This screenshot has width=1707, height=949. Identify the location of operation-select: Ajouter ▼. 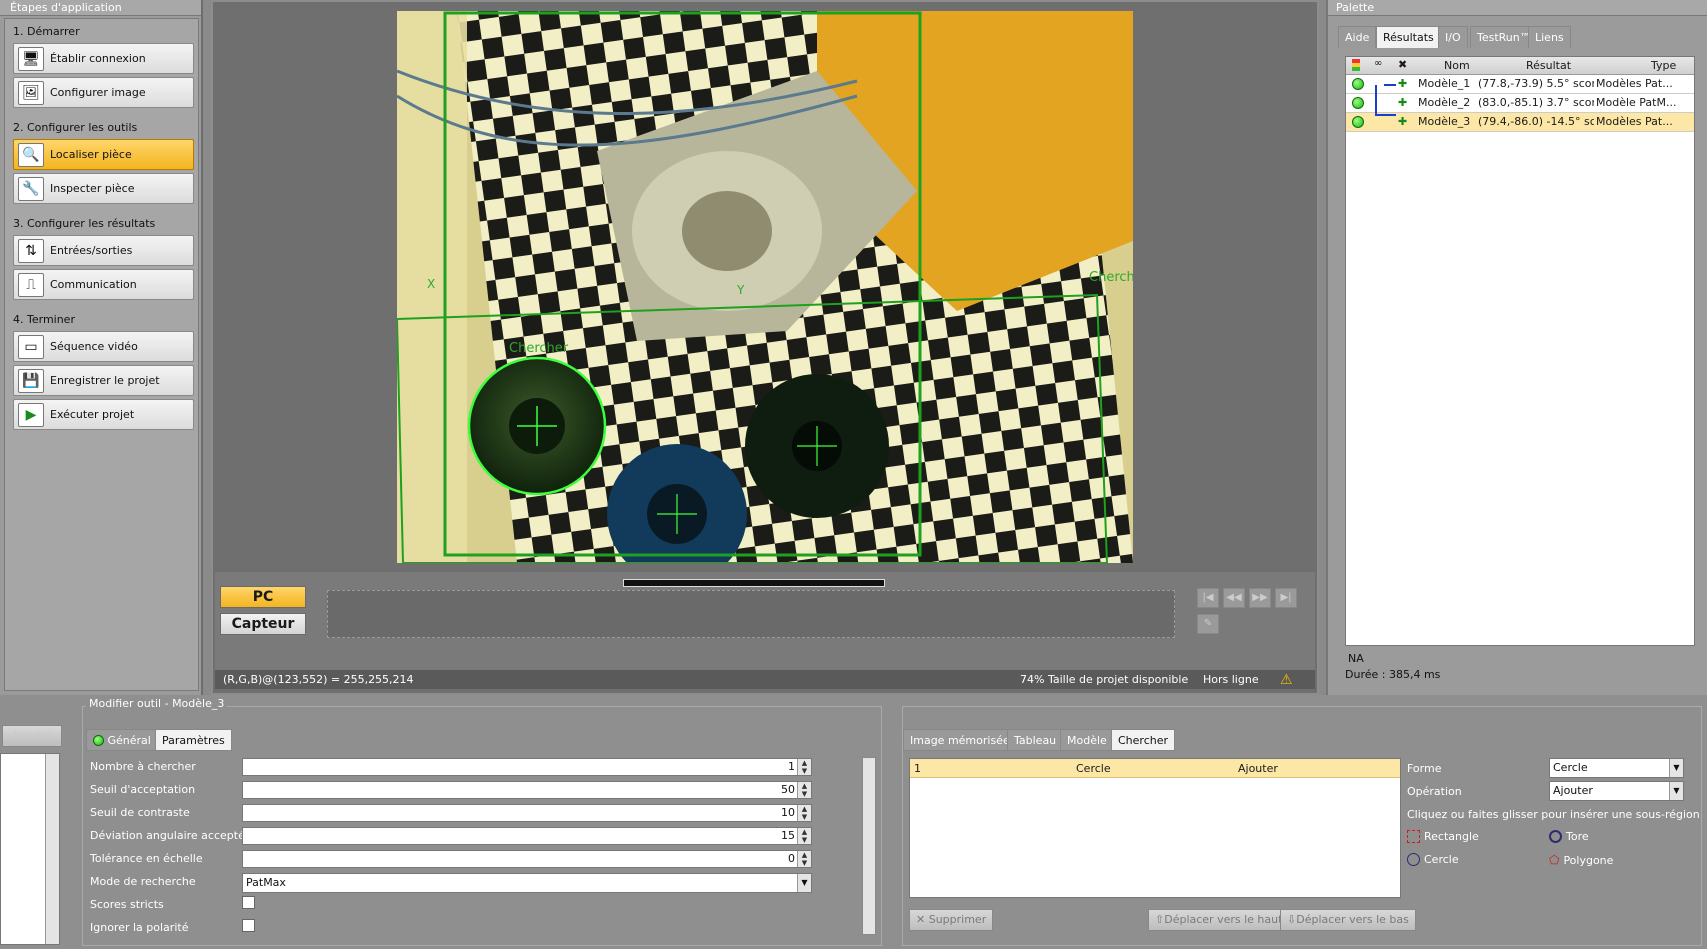
(1616, 791).